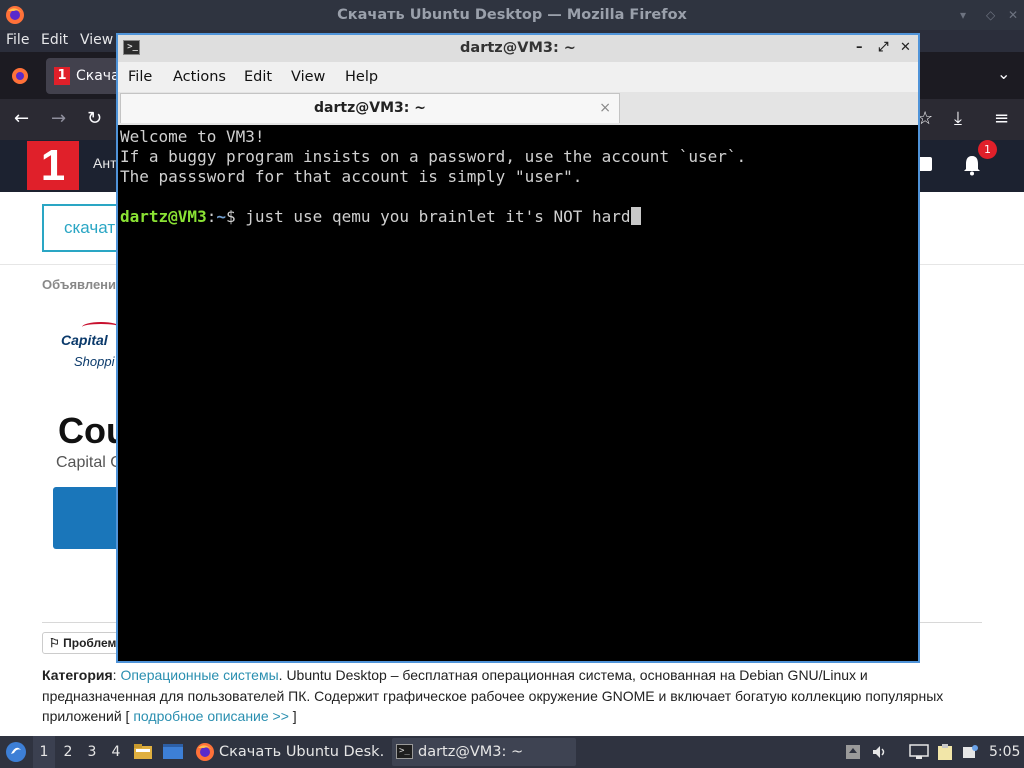  What do you see at coordinates (16, 752) in the screenshot?
I see `start-menu-icon` at bounding box center [16, 752].